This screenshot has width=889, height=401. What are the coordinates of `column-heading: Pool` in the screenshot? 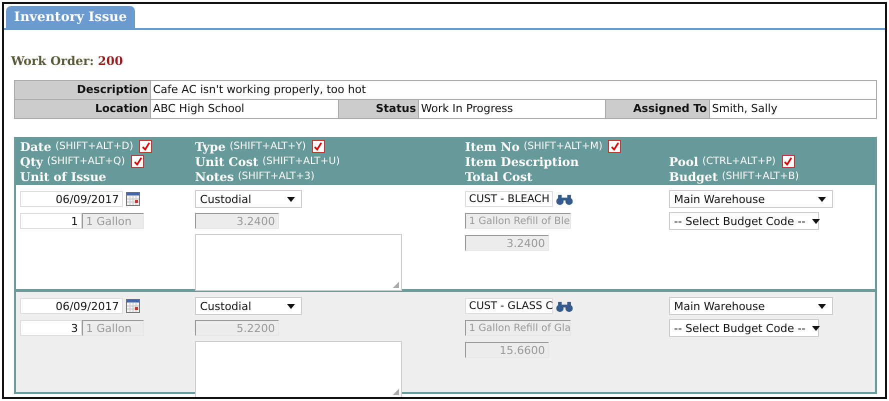 It's located at (683, 161).